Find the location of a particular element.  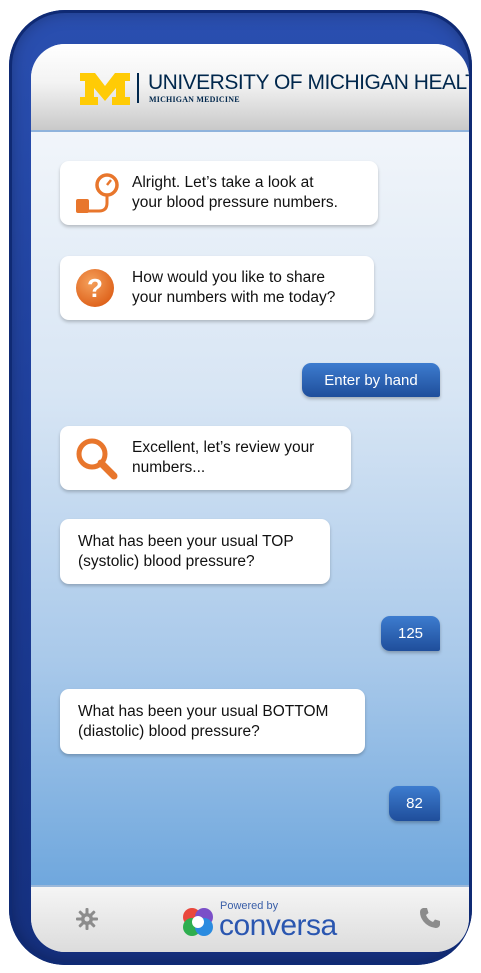

header-subtitle: MICHIGAN MEDICINE is located at coordinates (194, 99).